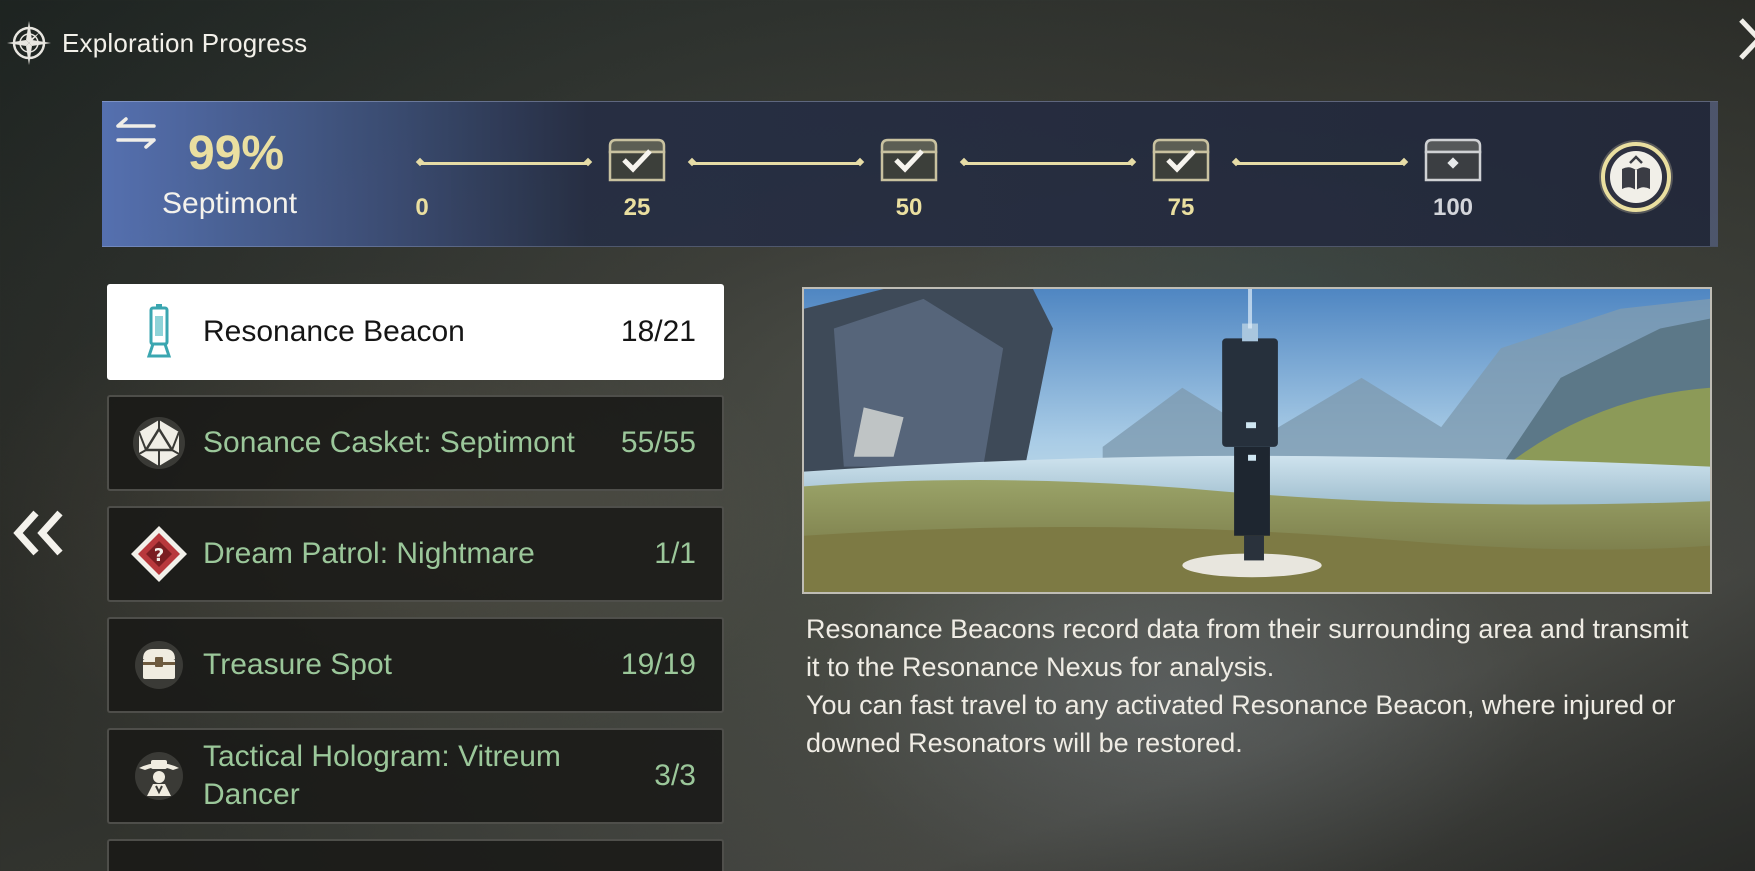  I want to click on exploration-guide-book-icon, so click(1636, 177).